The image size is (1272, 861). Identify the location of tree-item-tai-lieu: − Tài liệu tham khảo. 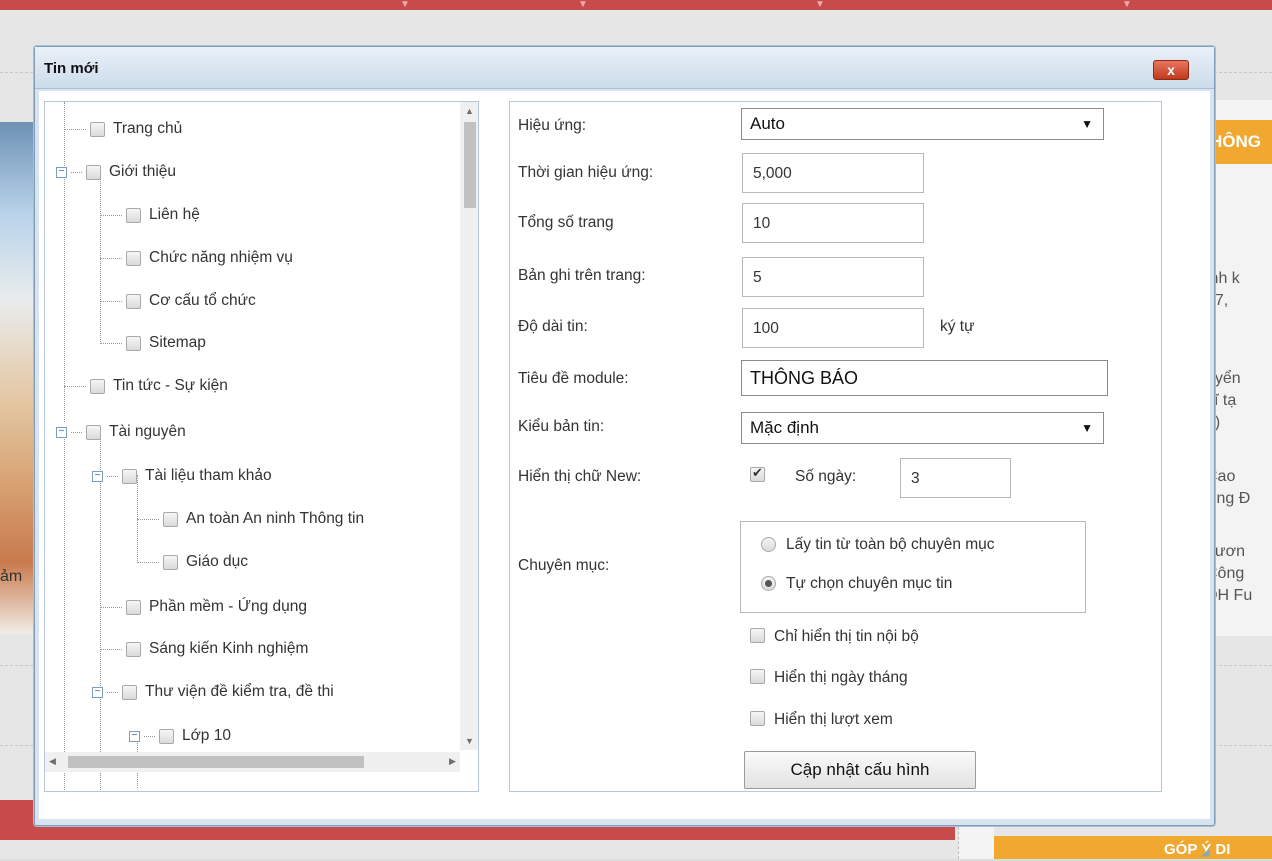
(182, 476).